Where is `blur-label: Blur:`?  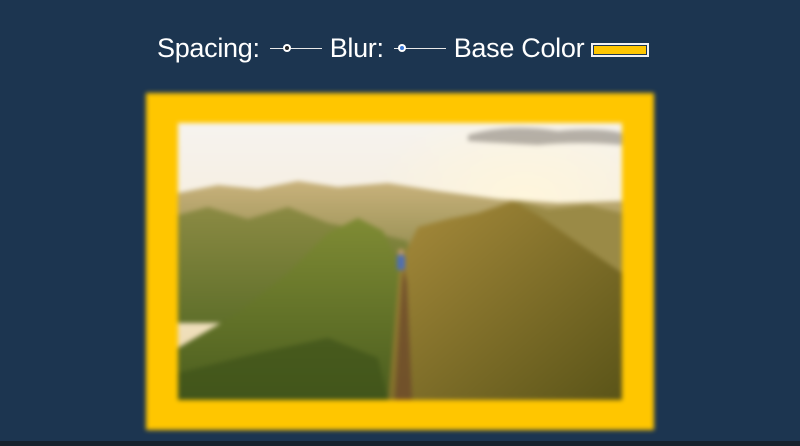 blur-label: Blur: is located at coordinates (356, 47).